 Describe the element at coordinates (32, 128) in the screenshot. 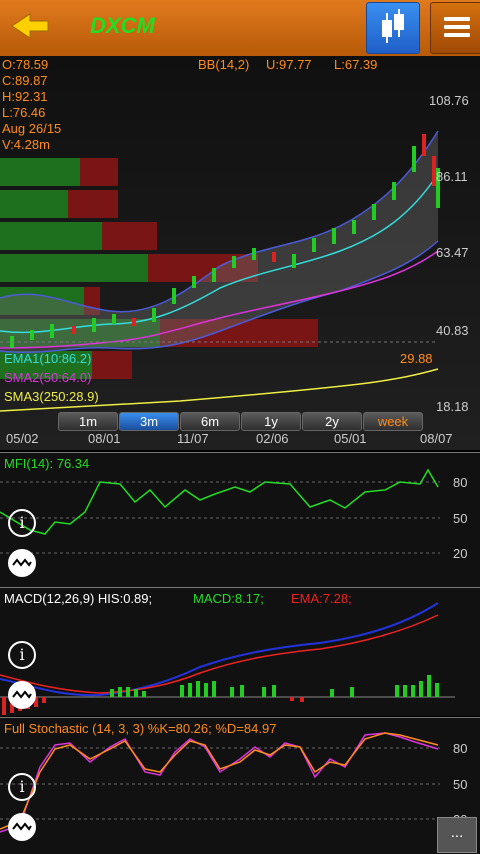

I see `ohlc-date: Aug 26/15` at that location.